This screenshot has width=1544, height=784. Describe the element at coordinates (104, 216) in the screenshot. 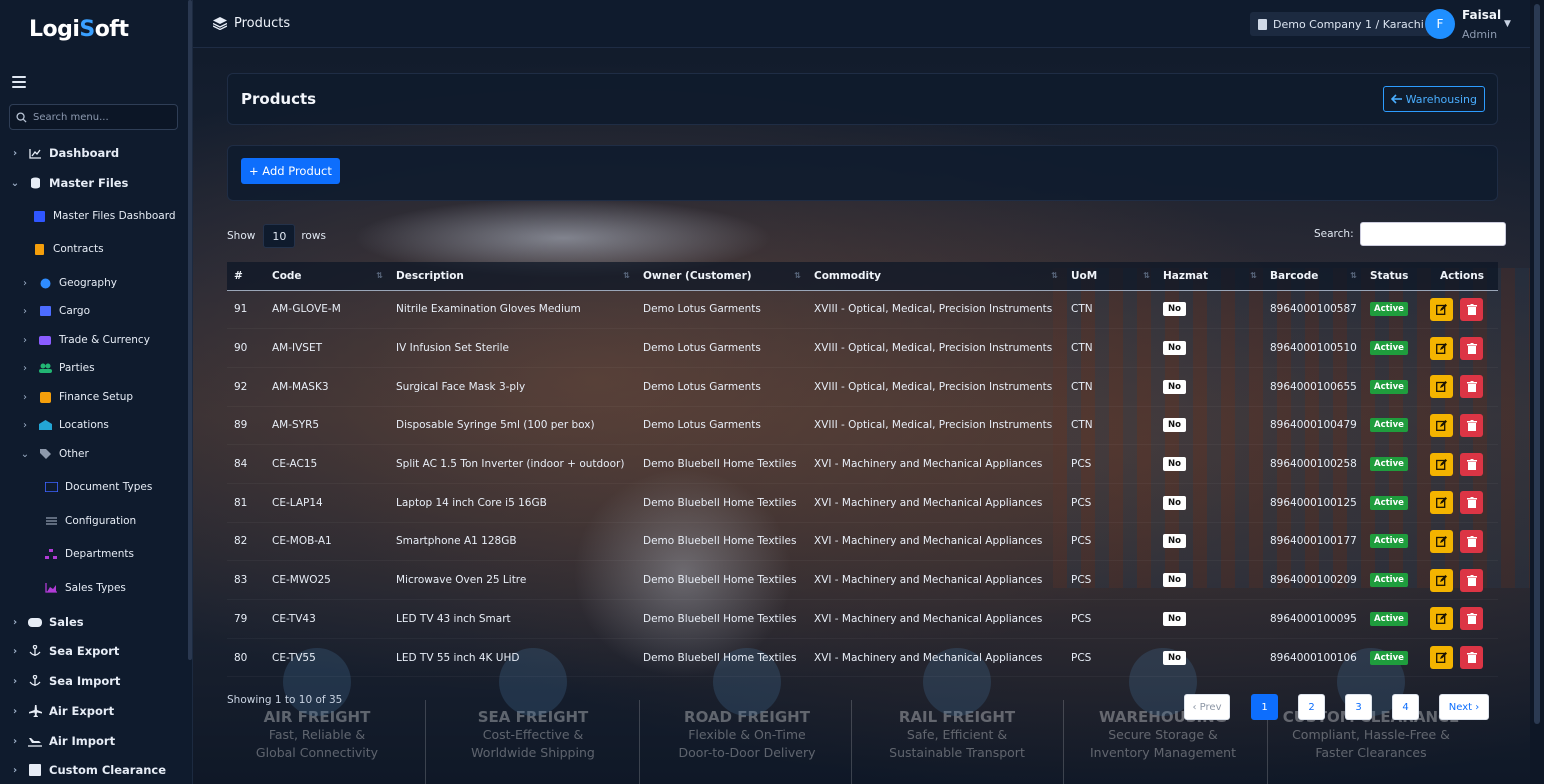

I see `sidebar-item-master-files-dashboard: Master Files Dashboard` at that location.